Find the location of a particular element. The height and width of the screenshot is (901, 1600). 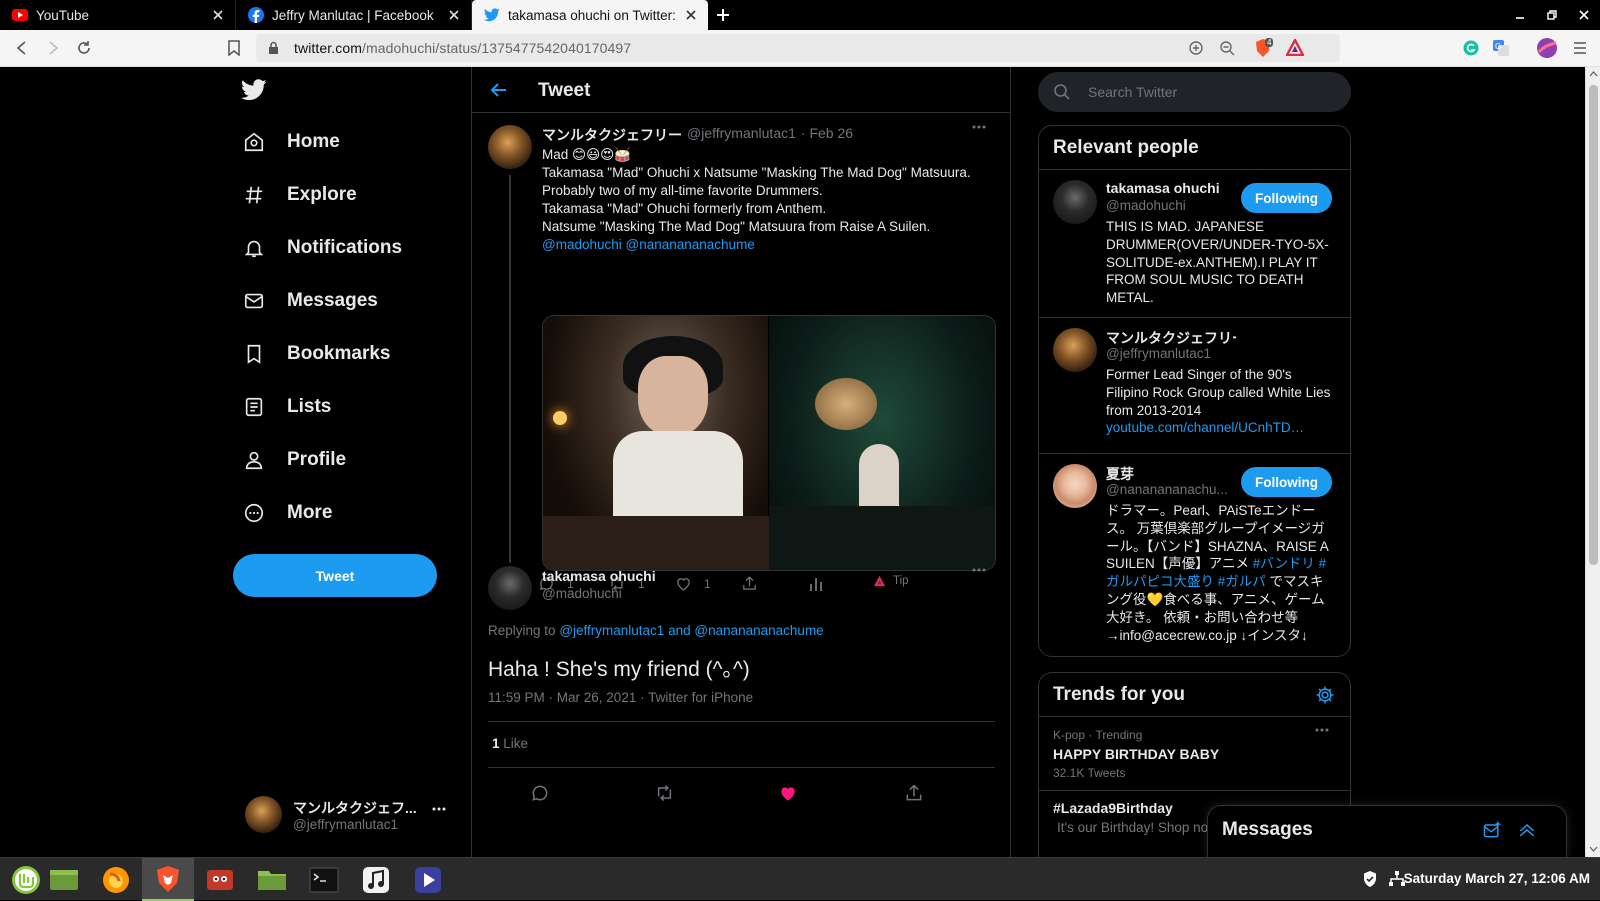

sidebar-item-lists: Lists is located at coordinates (286, 407).